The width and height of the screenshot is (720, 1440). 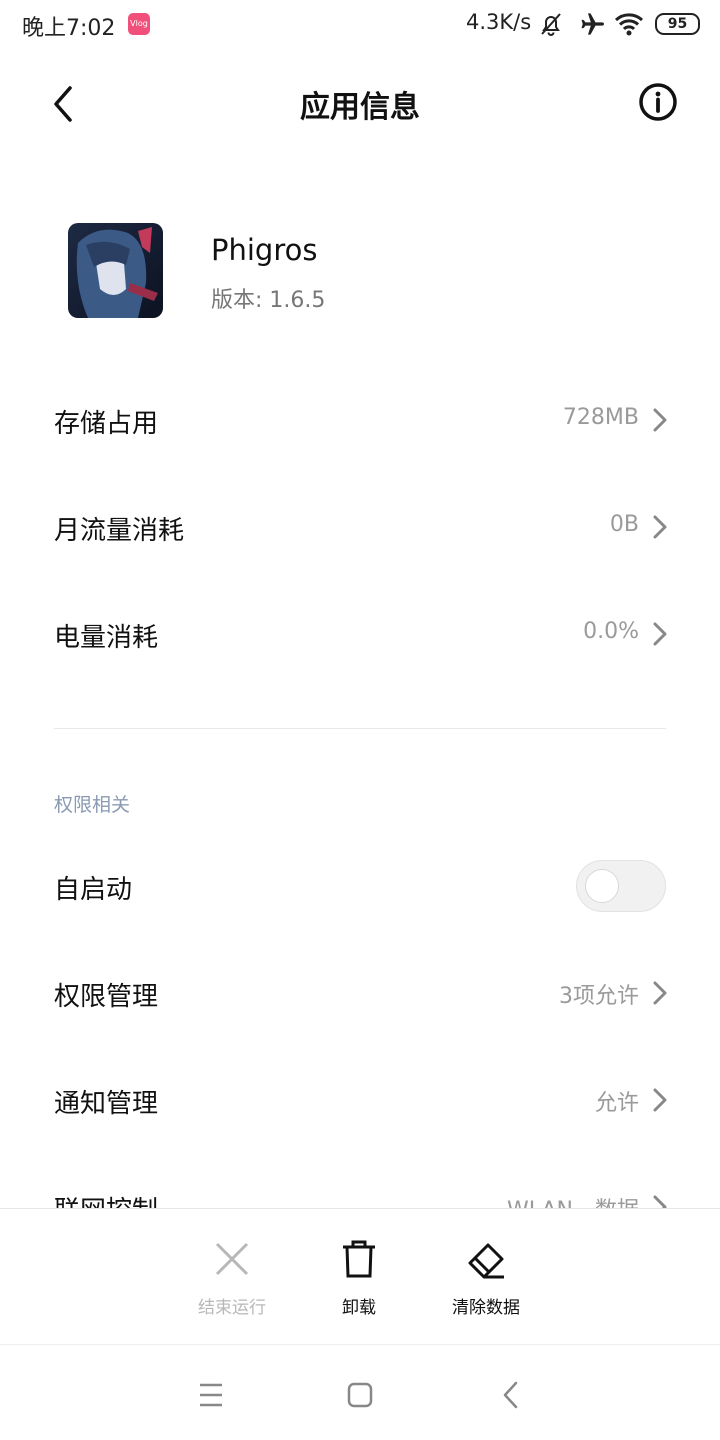 What do you see at coordinates (573, 1200) in the screenshot?
I see `row-value: WLAN、数据` at bounding box center [573, 1200].